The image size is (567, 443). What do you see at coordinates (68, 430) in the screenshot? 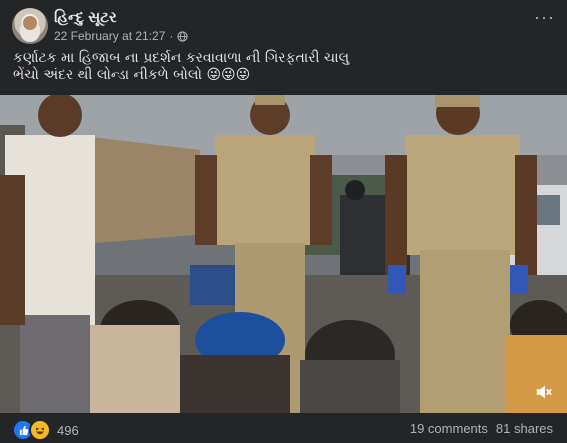
I see `reaction-count: 496` at bounding box center [68, 430].